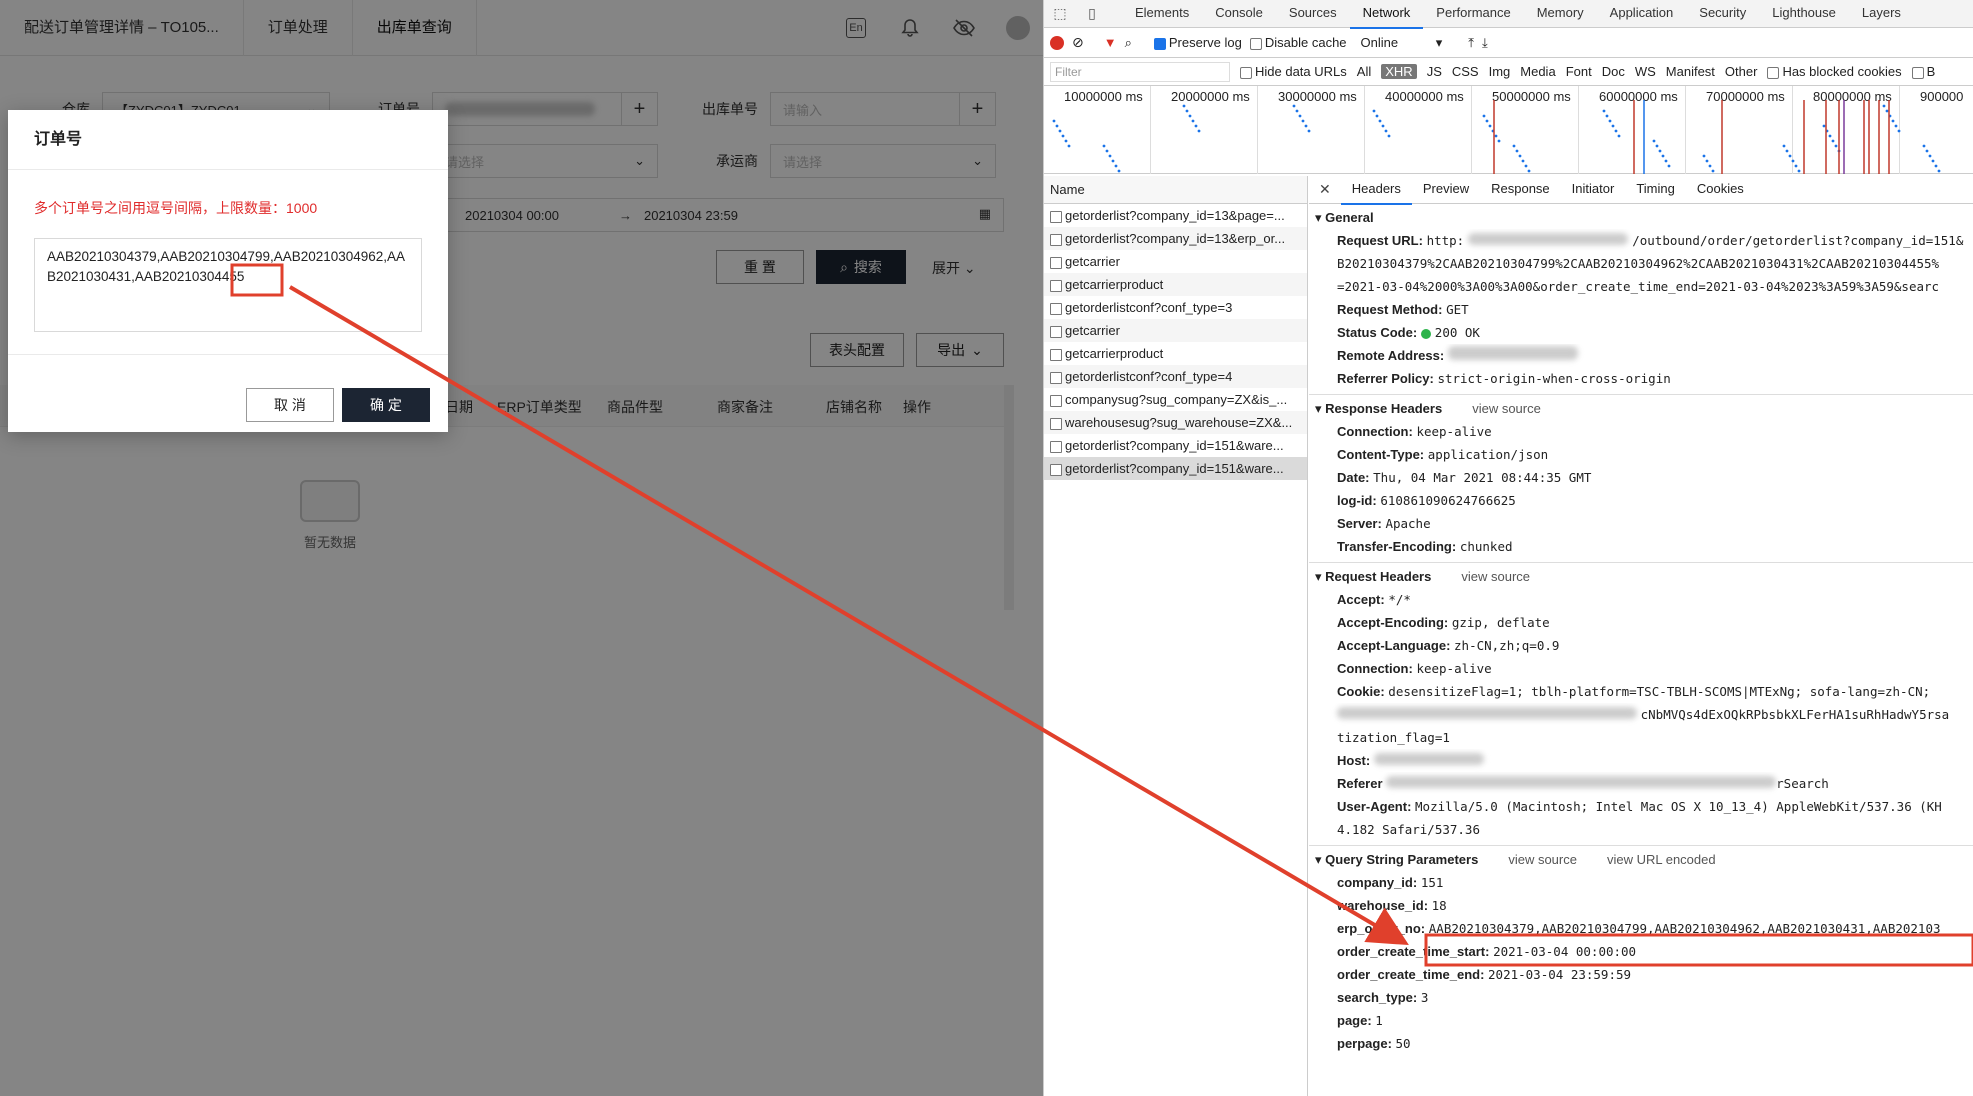 The height and width of the screenshot is (1096, 1973). I want to click on status-row: Status Code: 200 OK, so click(1408, 332).